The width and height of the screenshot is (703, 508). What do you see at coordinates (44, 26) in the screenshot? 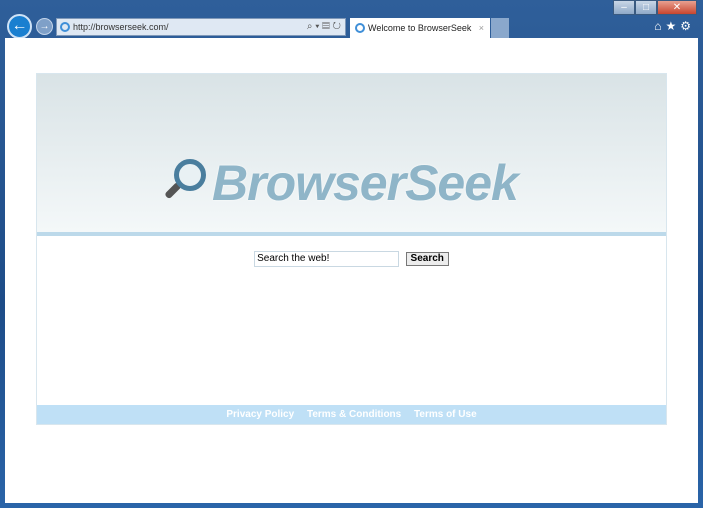
I see `forward-button: →` at bounding box center [44, 26].